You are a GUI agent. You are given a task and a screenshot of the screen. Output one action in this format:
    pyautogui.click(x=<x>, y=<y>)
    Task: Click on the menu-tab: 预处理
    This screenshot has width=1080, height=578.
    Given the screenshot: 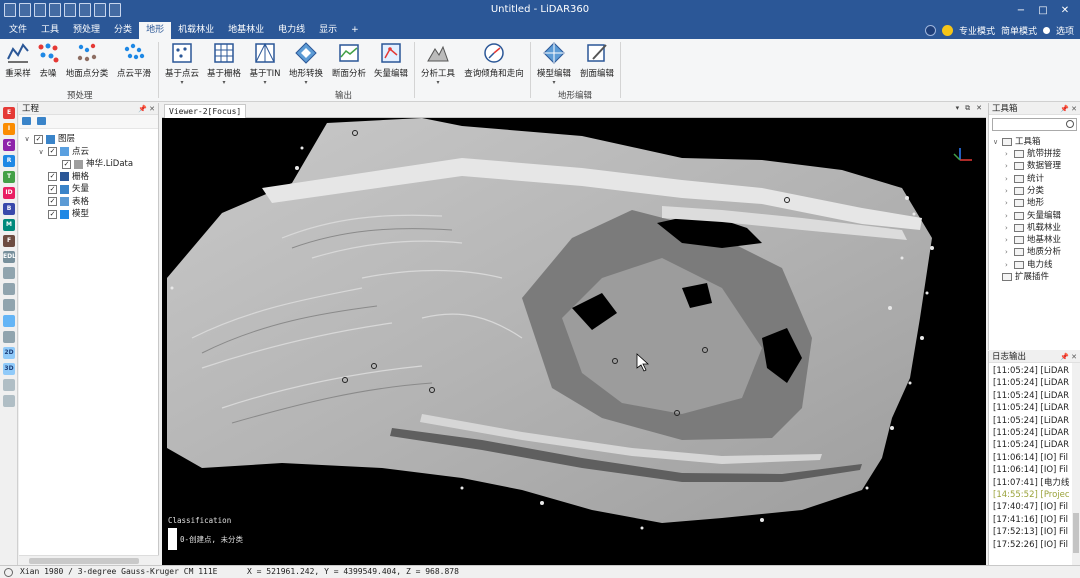 What is the action you would take?
    pyautogui.click(x=86, y=30)
    